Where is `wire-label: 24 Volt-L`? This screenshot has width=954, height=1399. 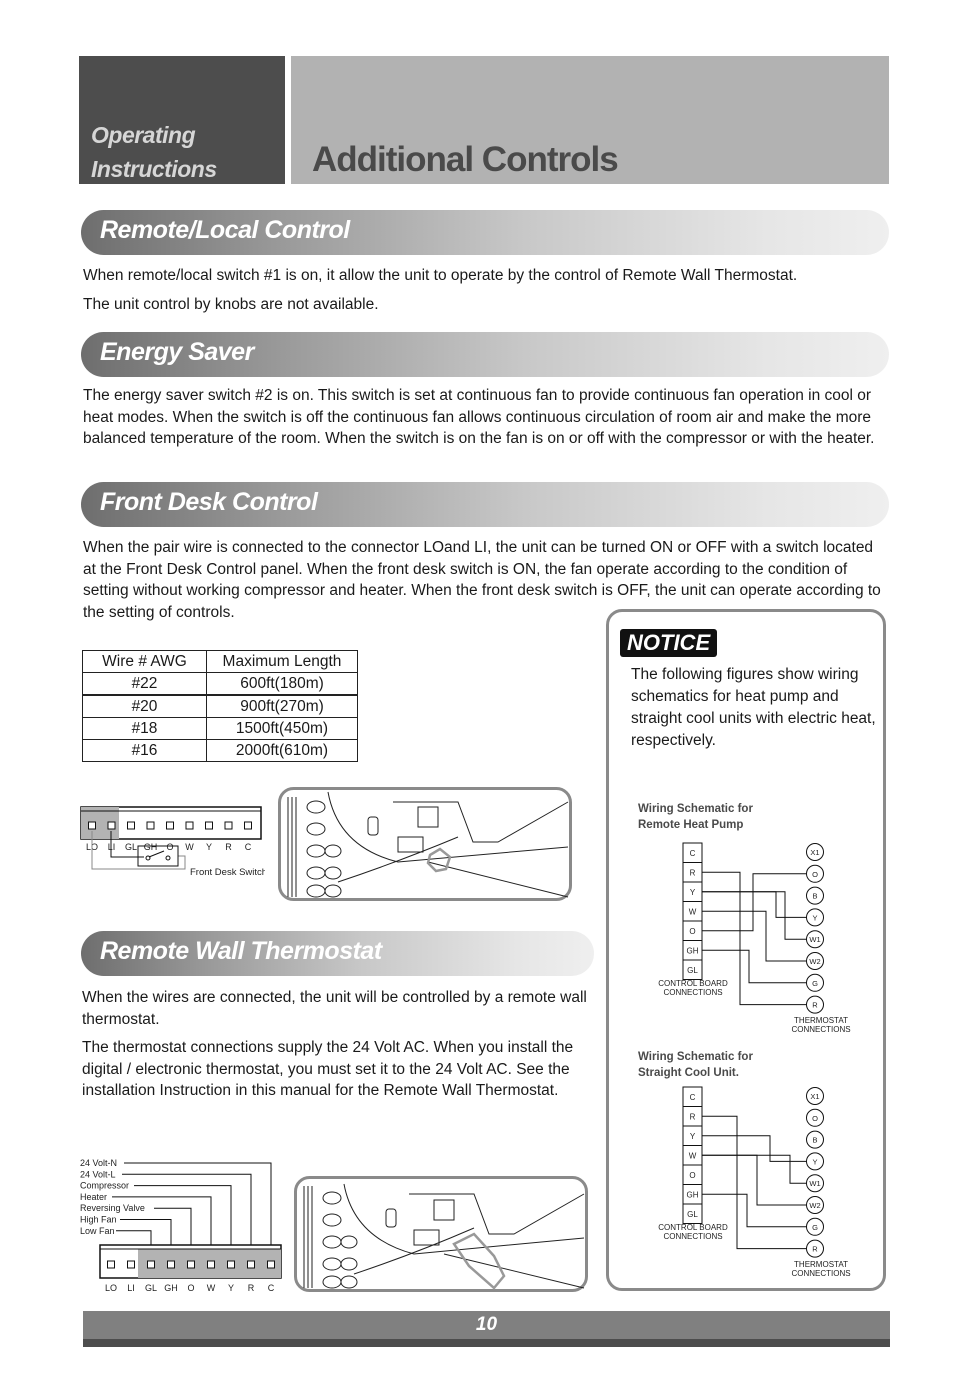 wire-label: 24 Volt-L is located at coordinates (98, 1174).